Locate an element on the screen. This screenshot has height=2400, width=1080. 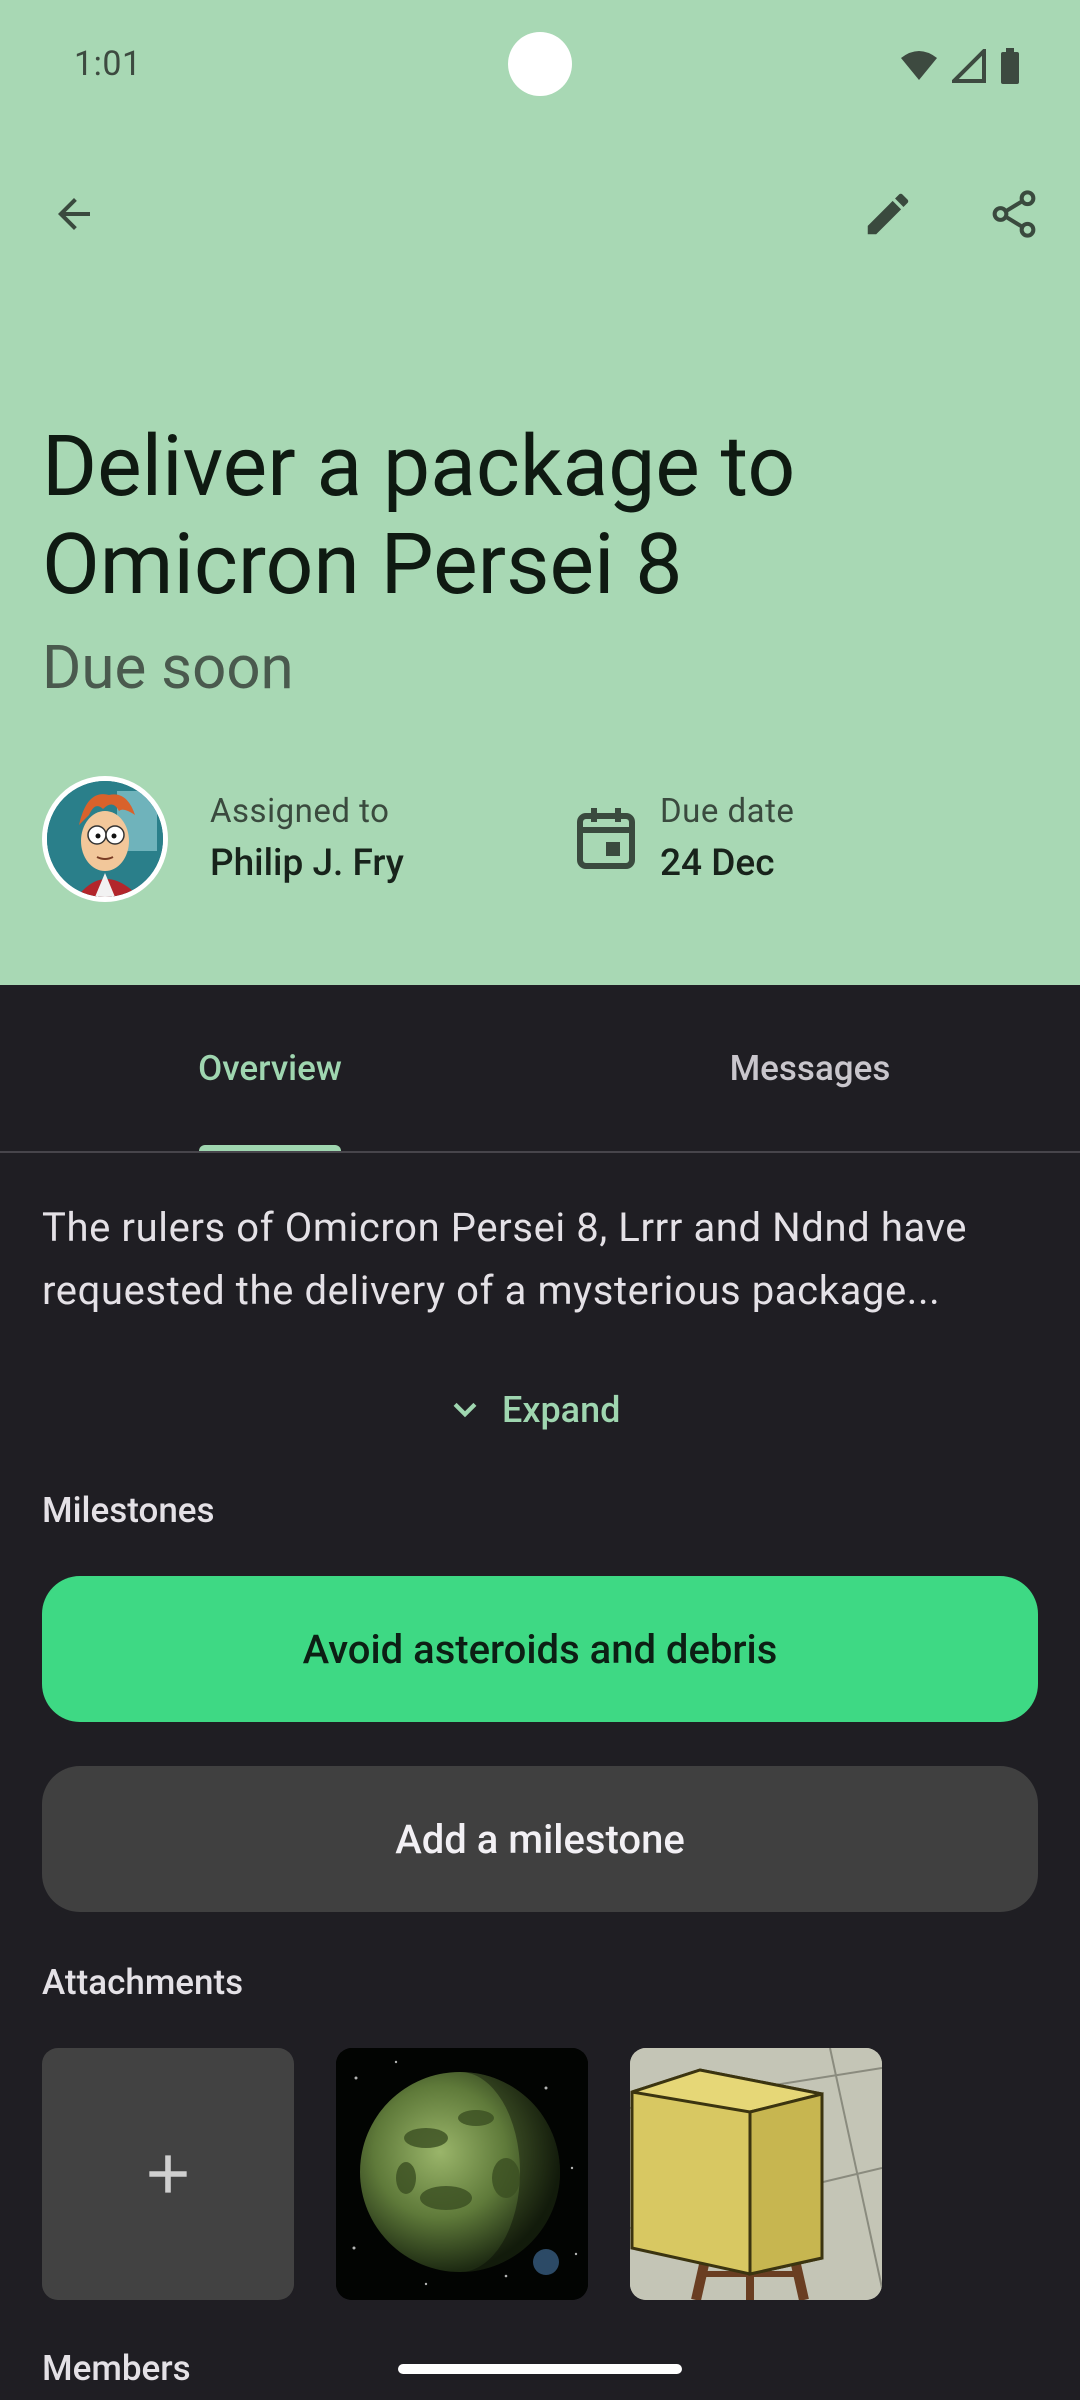
task-title-line-1: Deliver a package to is located at coordinates (419, 466).